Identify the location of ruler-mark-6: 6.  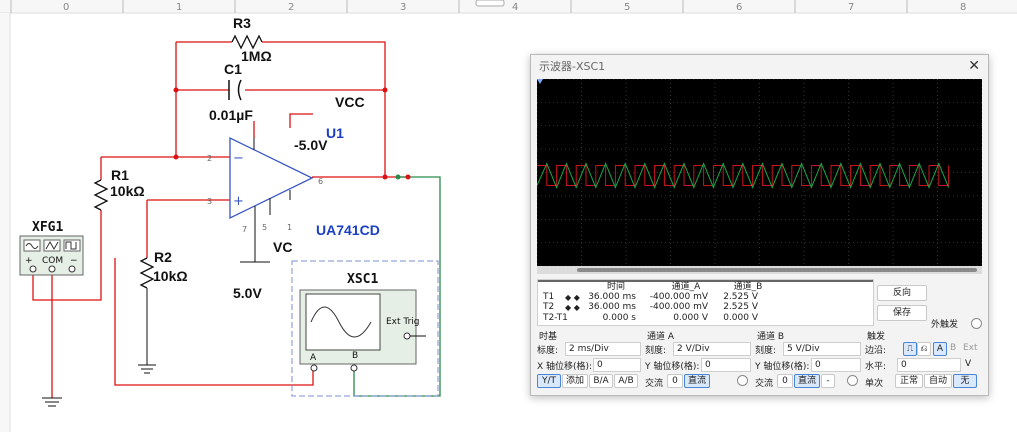
(739, 7).